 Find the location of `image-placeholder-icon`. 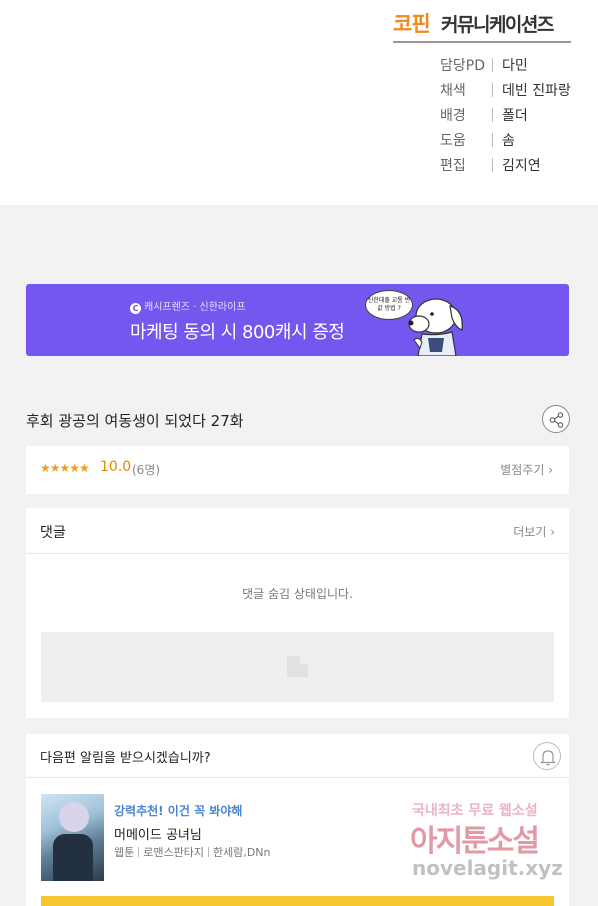

image-placeholder-icon is located at coordinates (297, 666).